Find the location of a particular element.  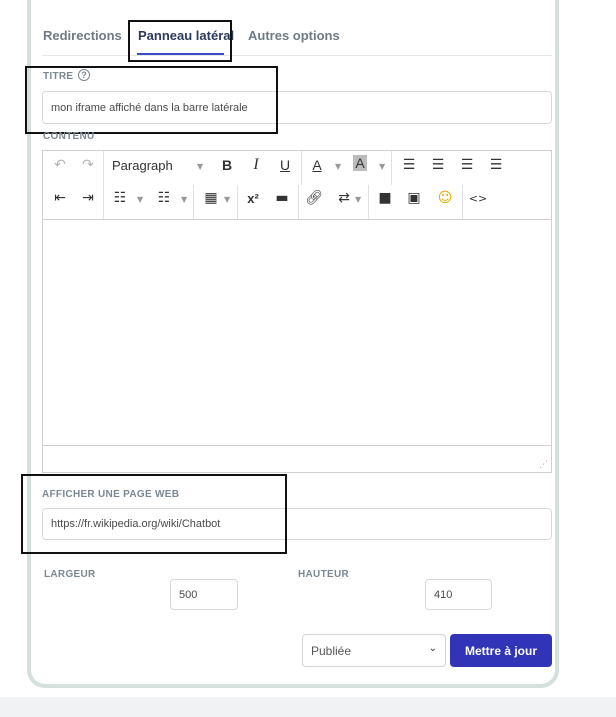

link-icon: 🔗︎ is located at coordinates (314, 198).